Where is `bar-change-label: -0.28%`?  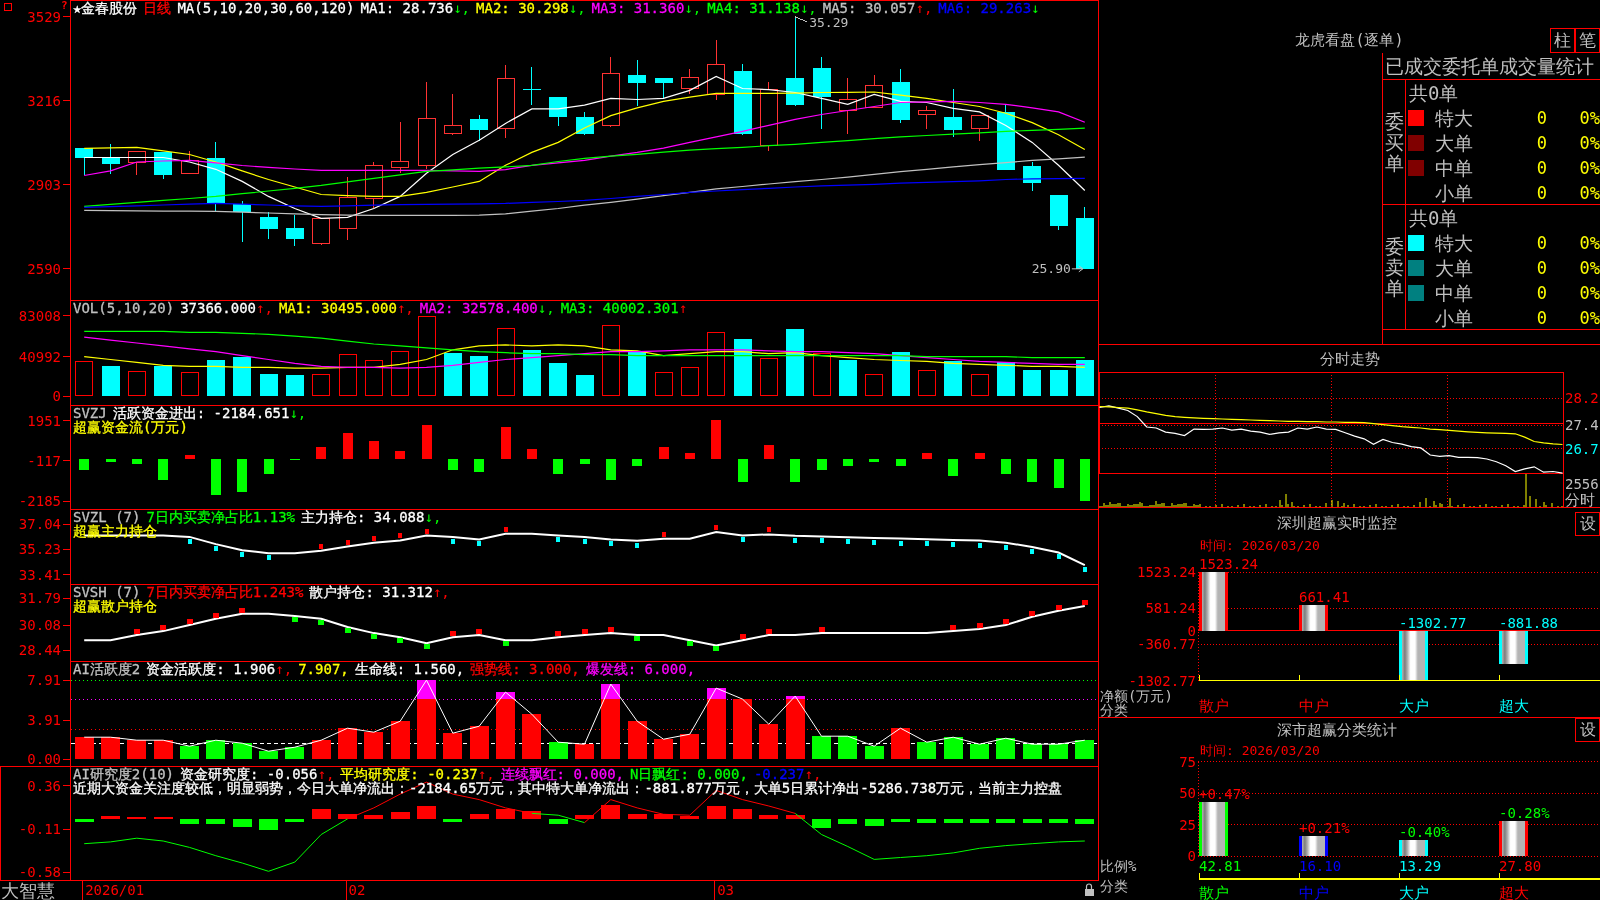 bar-change-label: -0.28% is located at coordinates (1524, 813).